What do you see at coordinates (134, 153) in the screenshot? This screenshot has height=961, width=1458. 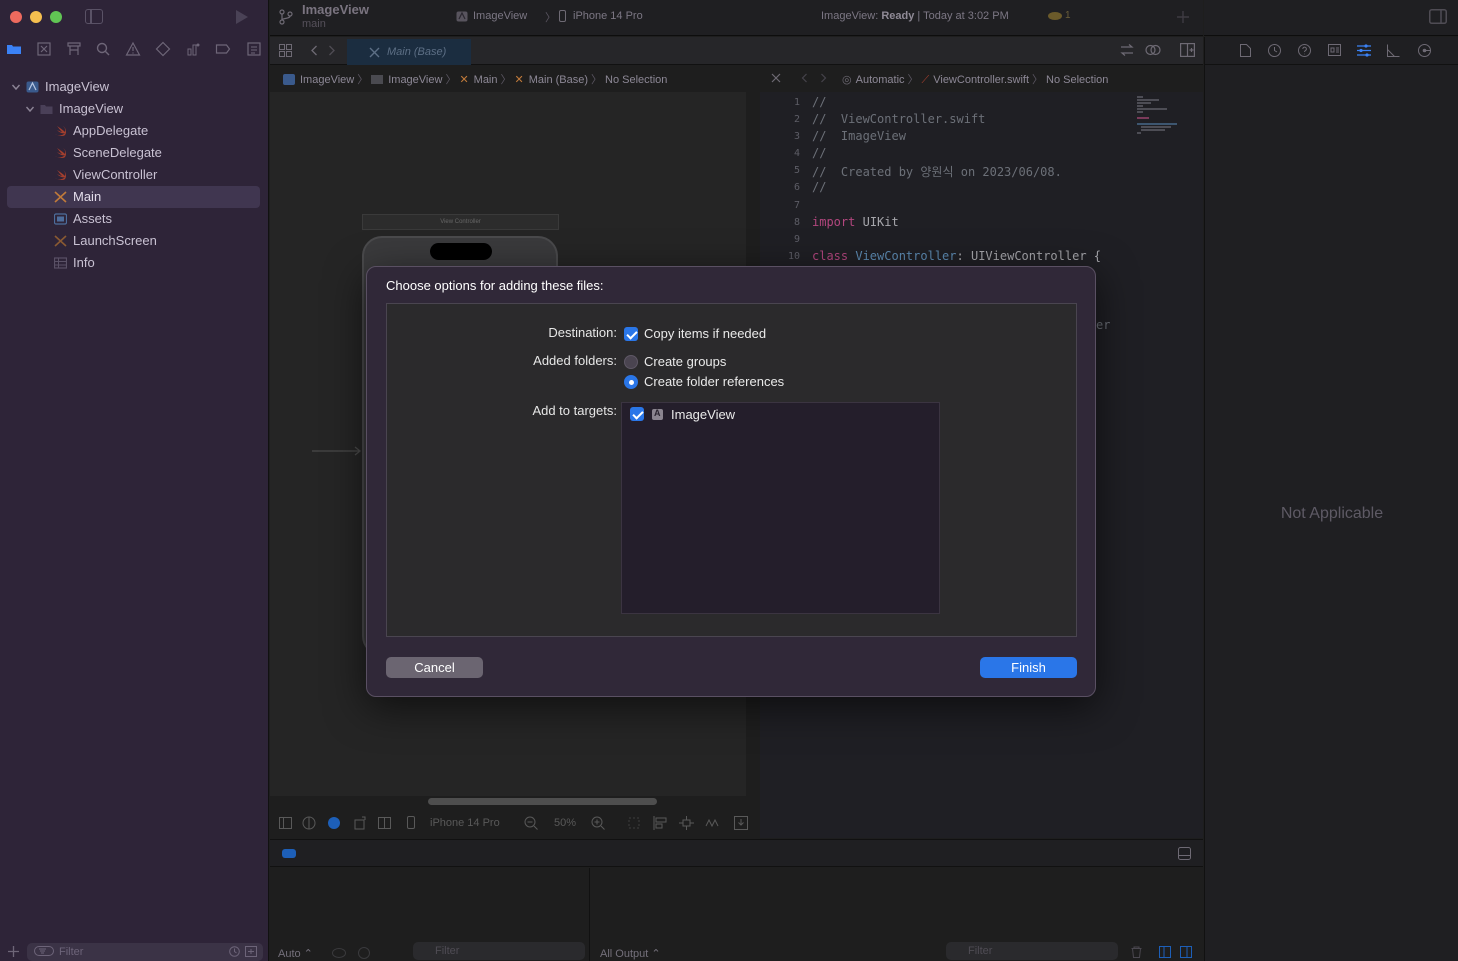 I see `tree-item-file: SceneDelegate` at bounding box center [134, 153].